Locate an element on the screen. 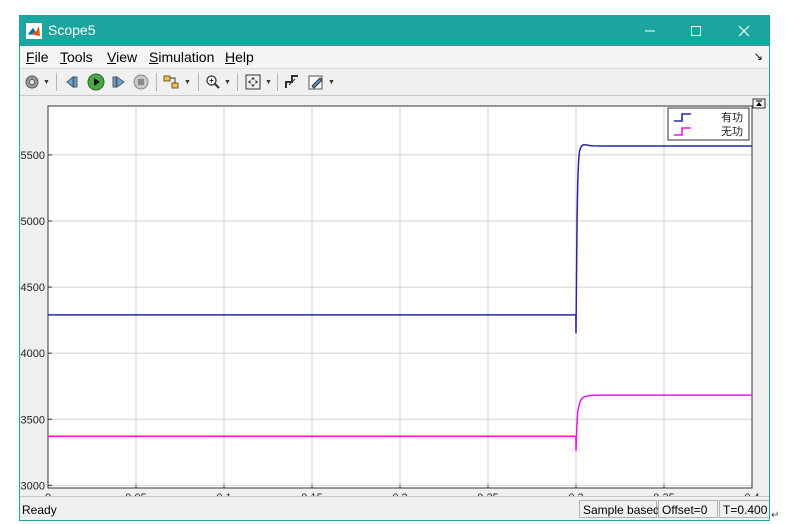 Image resolution: width=795 pixels, height=524 pixels. stop-icon is located at coordinates (141, 82).